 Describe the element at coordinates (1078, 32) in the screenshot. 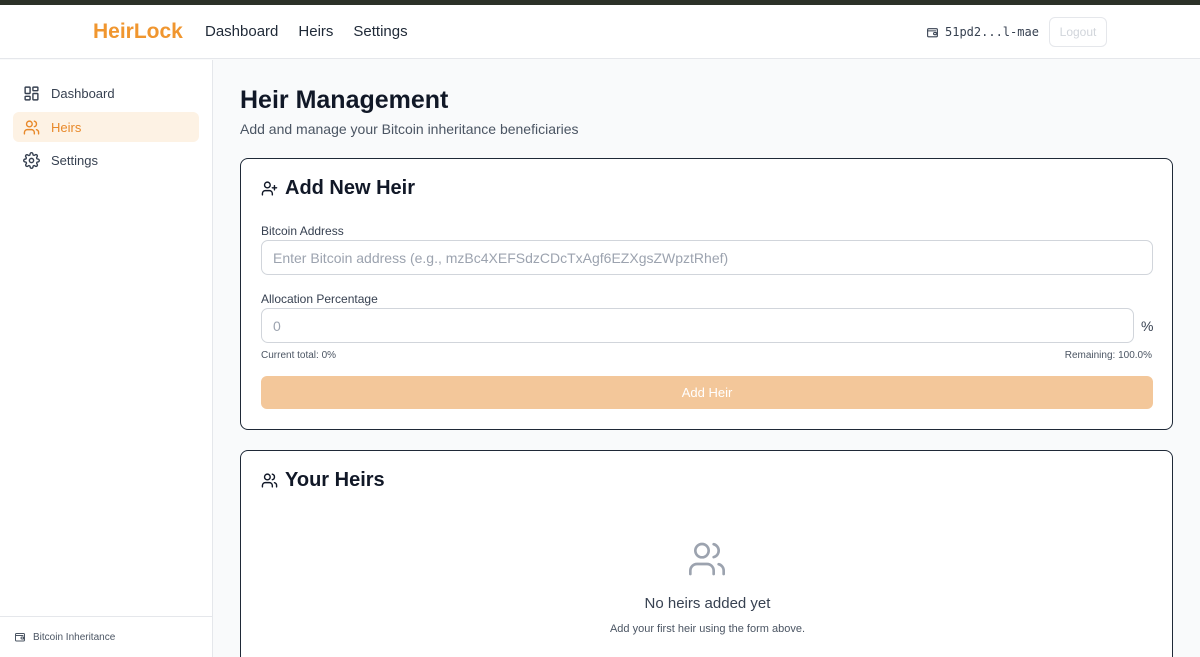

I see `logout-button: Logout` at that location.